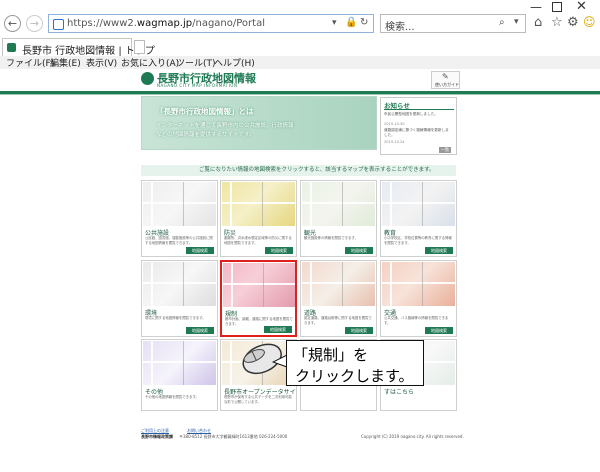 The width and height of the screenshot is (600, 472). Describe the element at coordinates (453, 23) in the screenshot. I see `search-box: 検索... ⌕ ▾` at that location.